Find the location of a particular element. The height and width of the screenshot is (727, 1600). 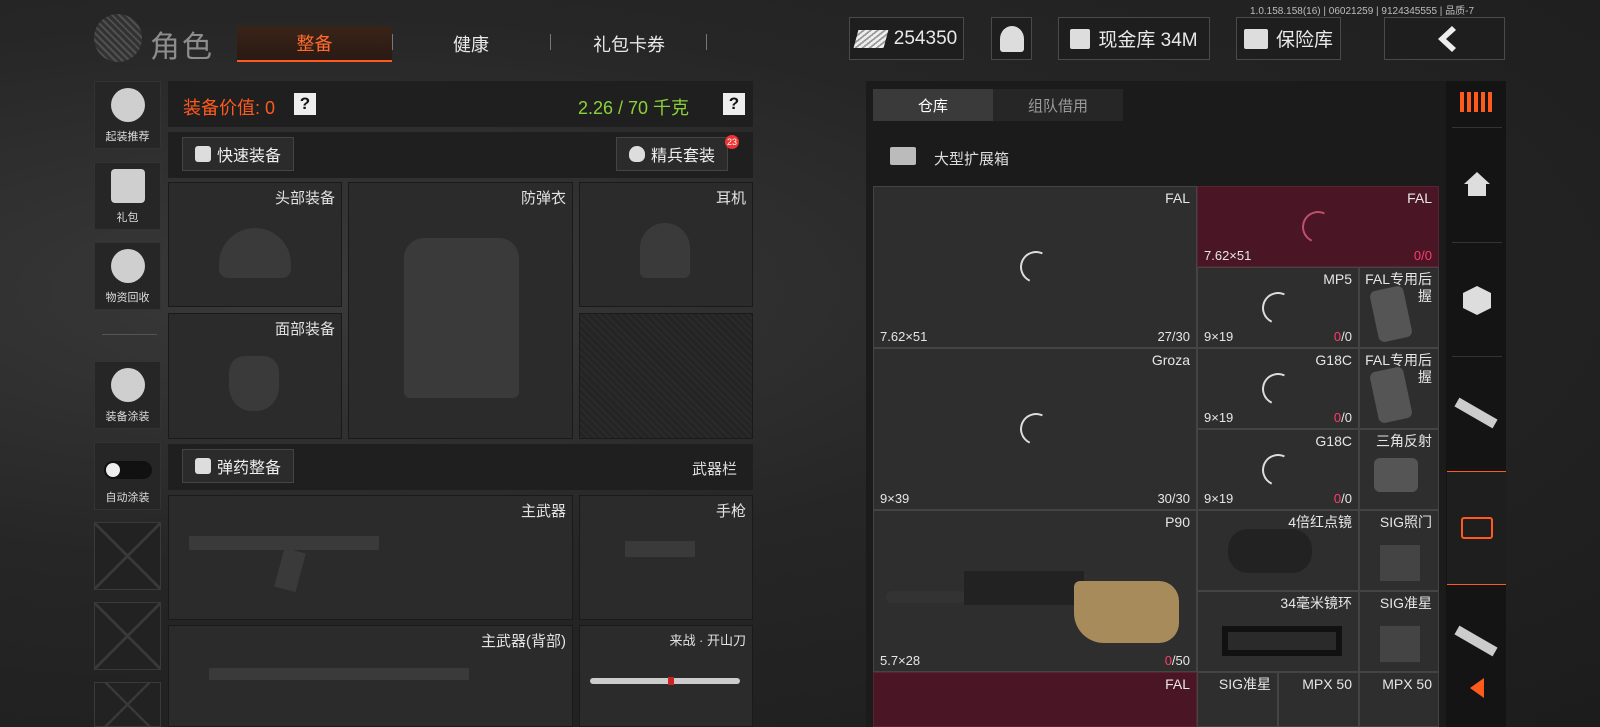

item-p90: P90 5.7×28 0/50 is located at coordinates (1035, 591).